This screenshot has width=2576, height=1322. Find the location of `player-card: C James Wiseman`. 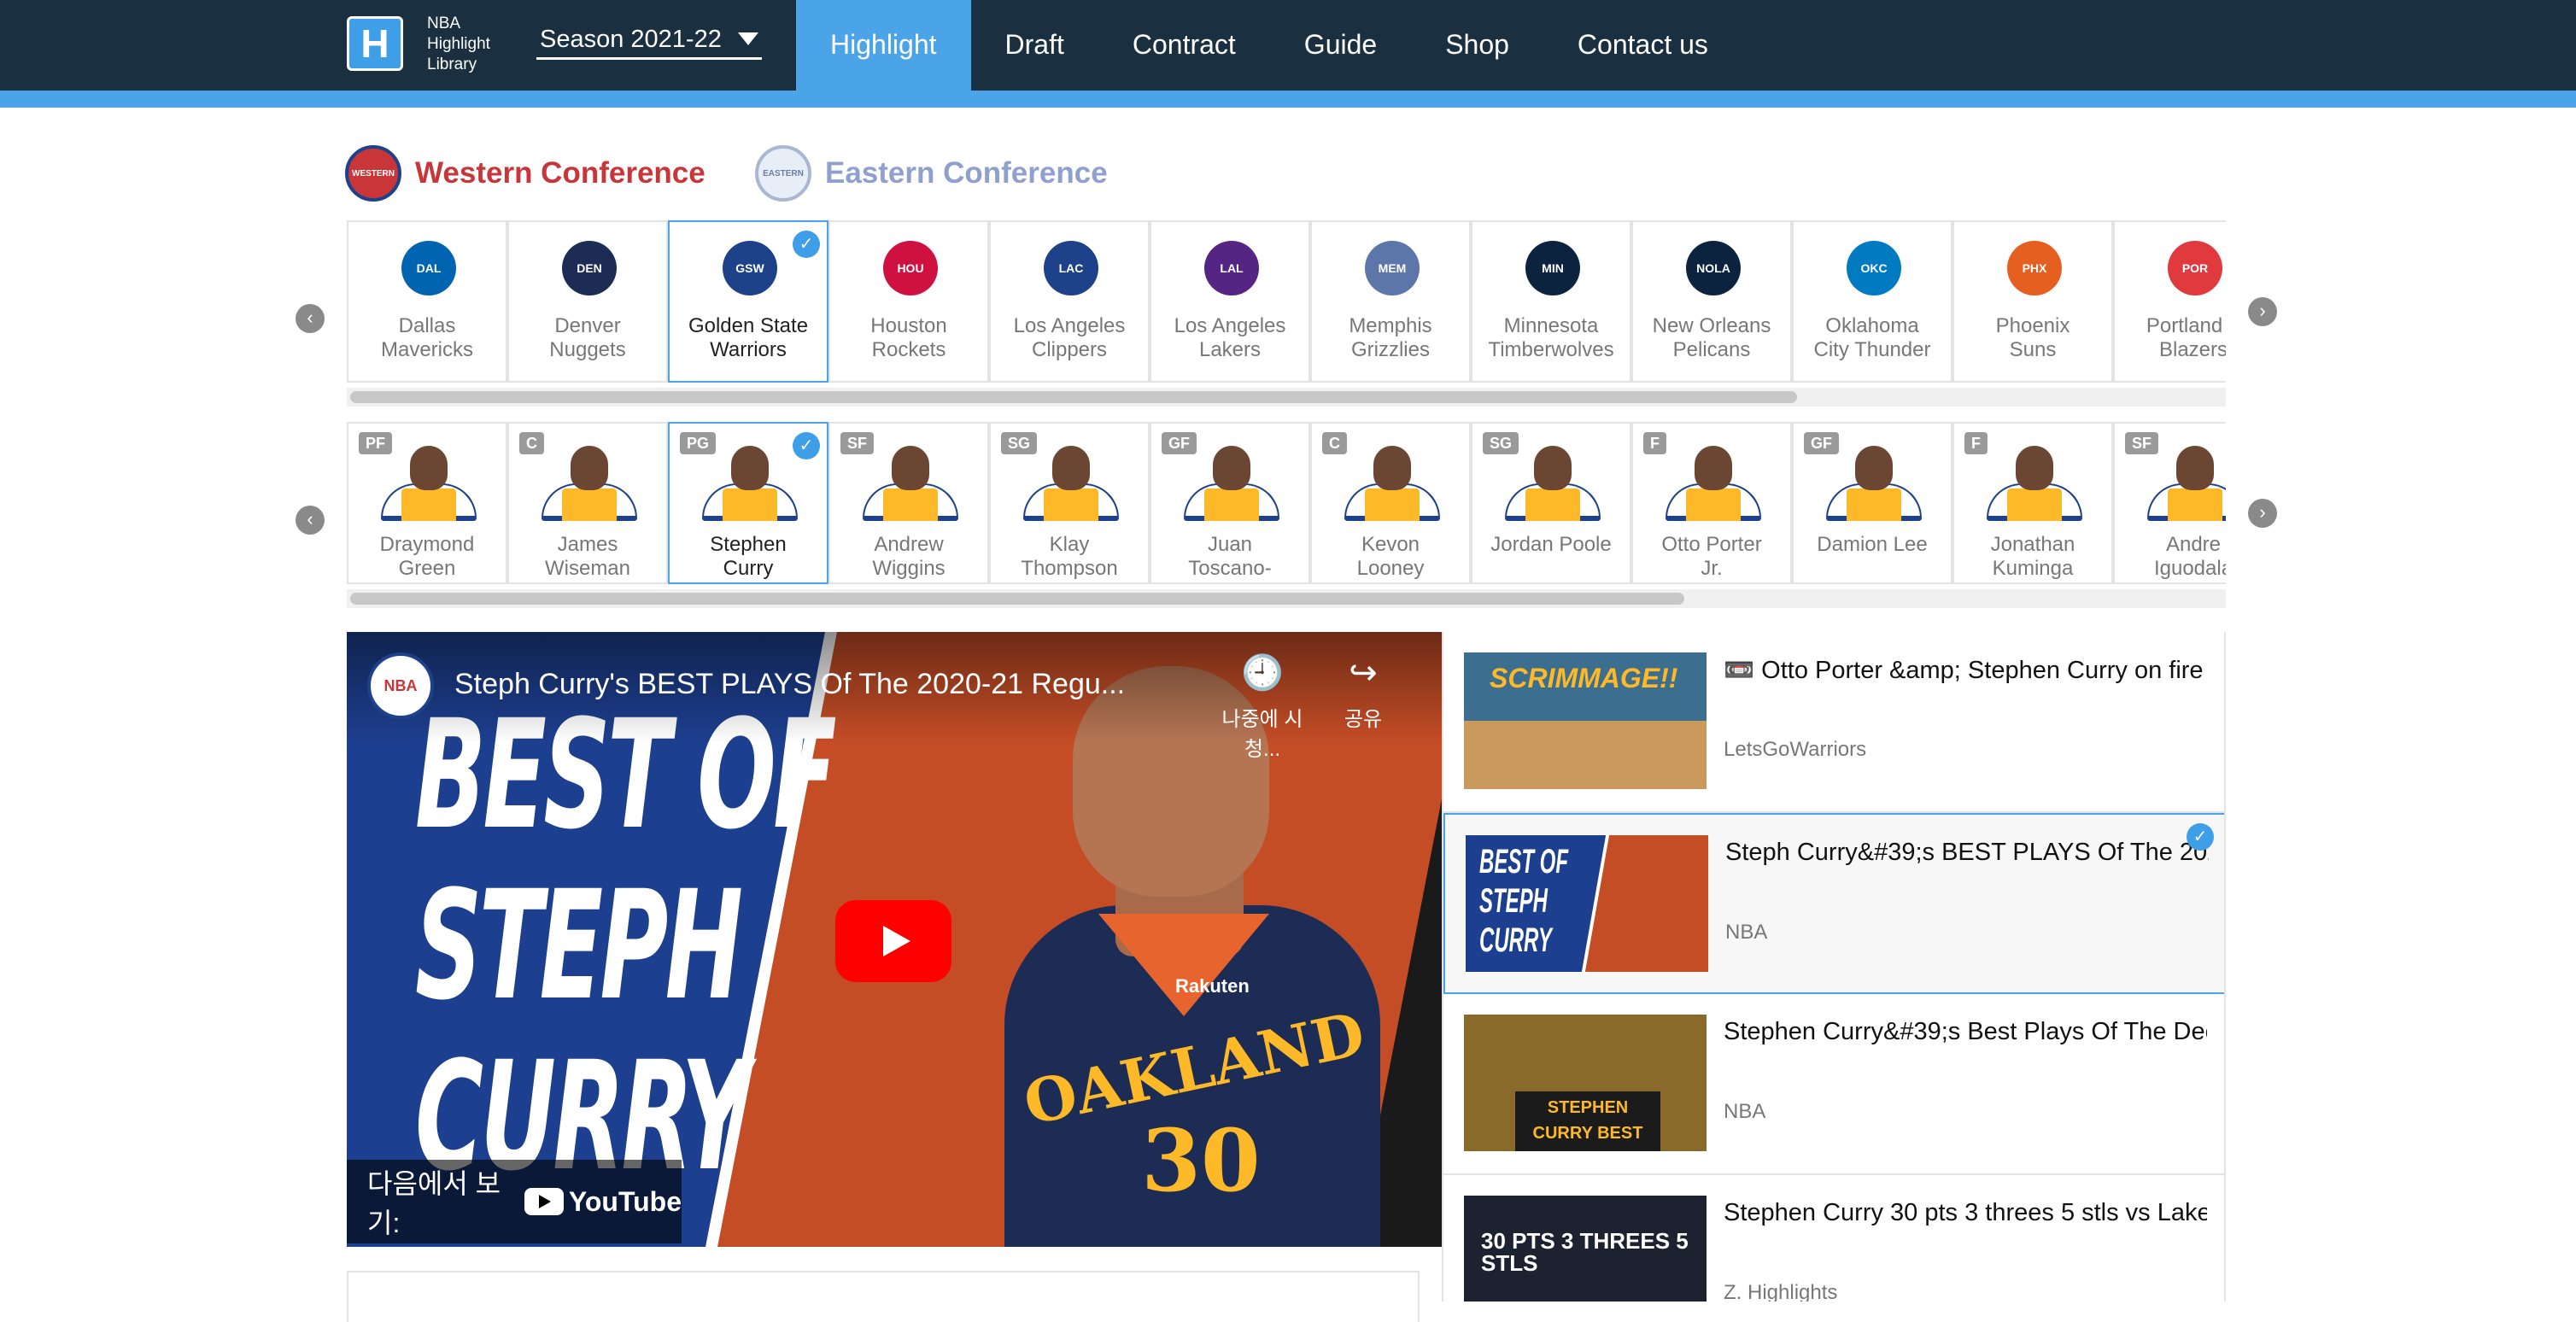

player-card: C James Wiseman is located at coordinates (587, 503).